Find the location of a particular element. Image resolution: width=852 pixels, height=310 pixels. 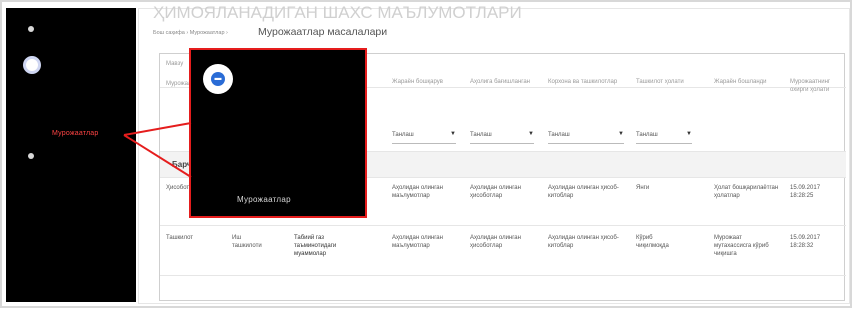

table-cell: Ташкилот is located at coordinates (180, 238).